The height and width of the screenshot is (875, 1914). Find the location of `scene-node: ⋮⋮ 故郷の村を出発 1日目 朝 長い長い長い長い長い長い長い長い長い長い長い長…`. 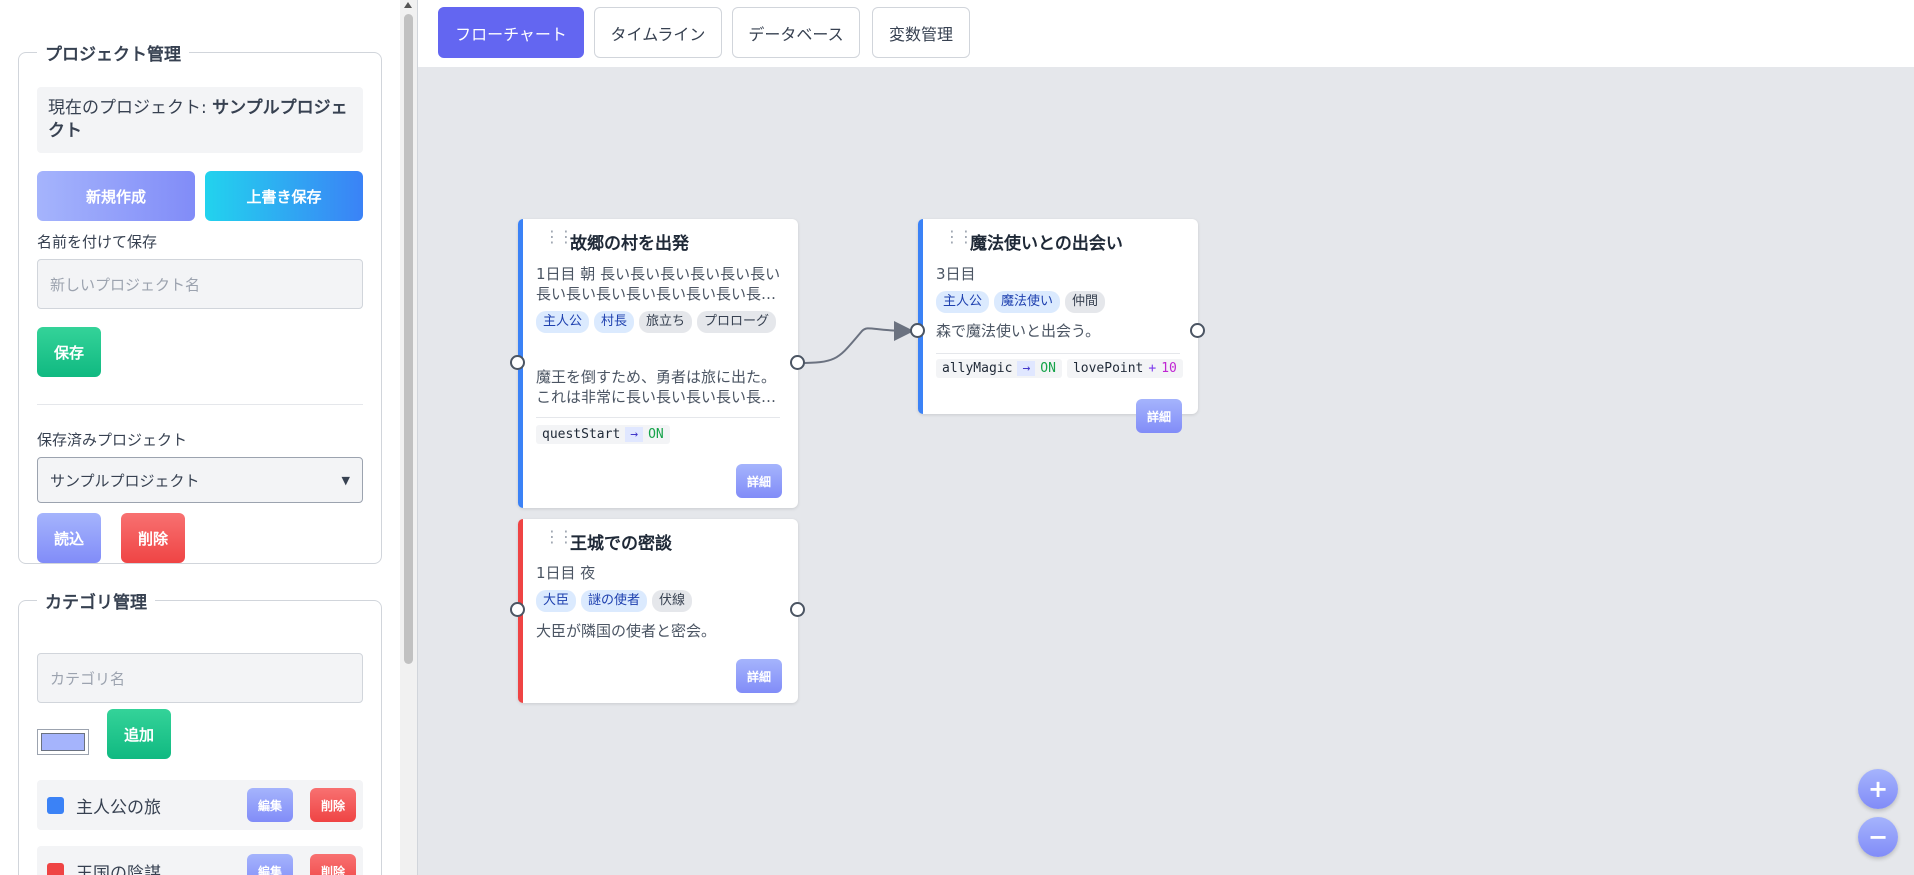

scene-node: ⋮⋮ 故郷の村を出発 1日目 朝 長い長い長い長い長い長い長い長い長い長い長い長… is located at coordinates (658, 363).